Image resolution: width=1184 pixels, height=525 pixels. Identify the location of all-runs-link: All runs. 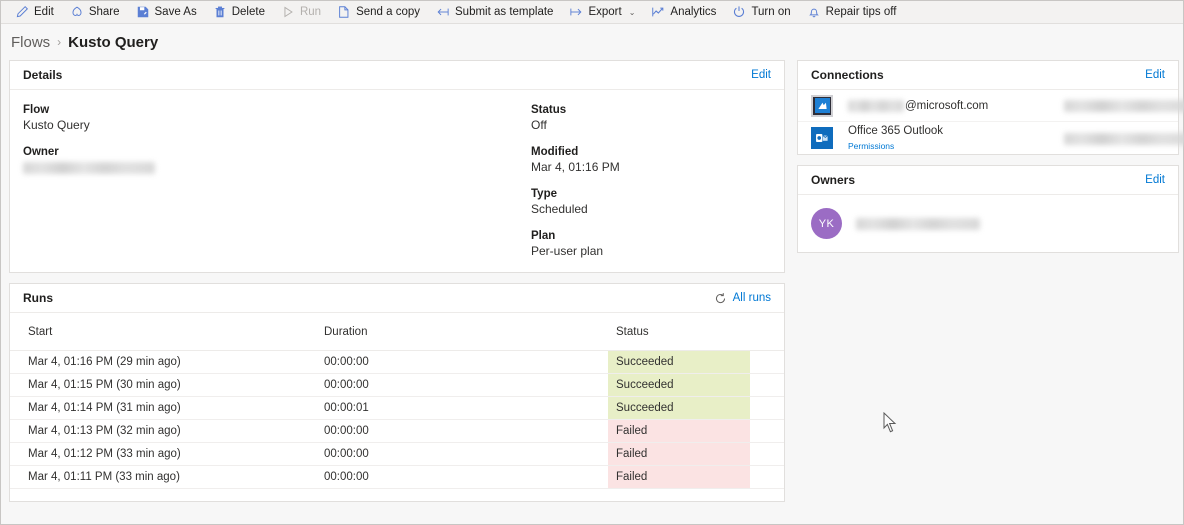
(752, 298).